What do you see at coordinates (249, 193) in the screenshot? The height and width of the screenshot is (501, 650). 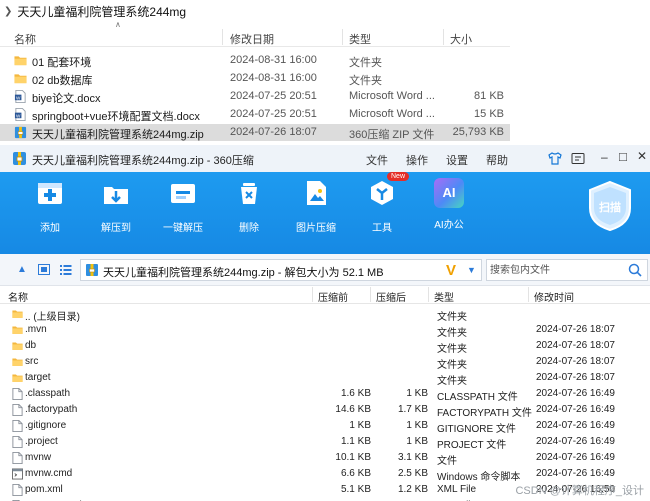 I see `delete-icon` at bounding box center [249, 193].